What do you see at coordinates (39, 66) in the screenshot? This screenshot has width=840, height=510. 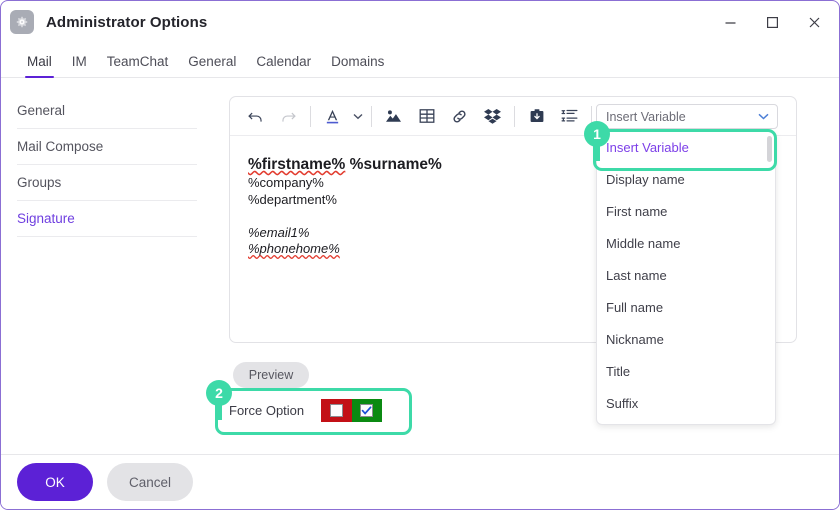 I see `tab-mail: Mail` at bounding box center [39, 66].